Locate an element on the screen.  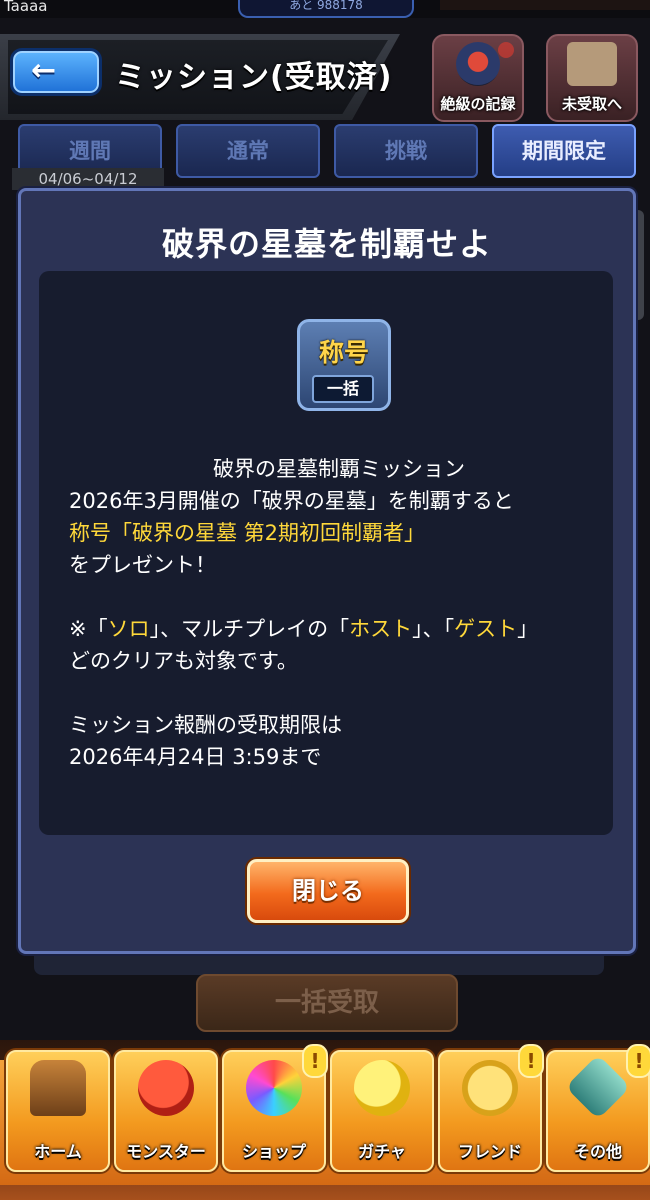
header: ← ミッション(受取済) 絶級の記録 未受取へ is located at coordinates (325, 70).